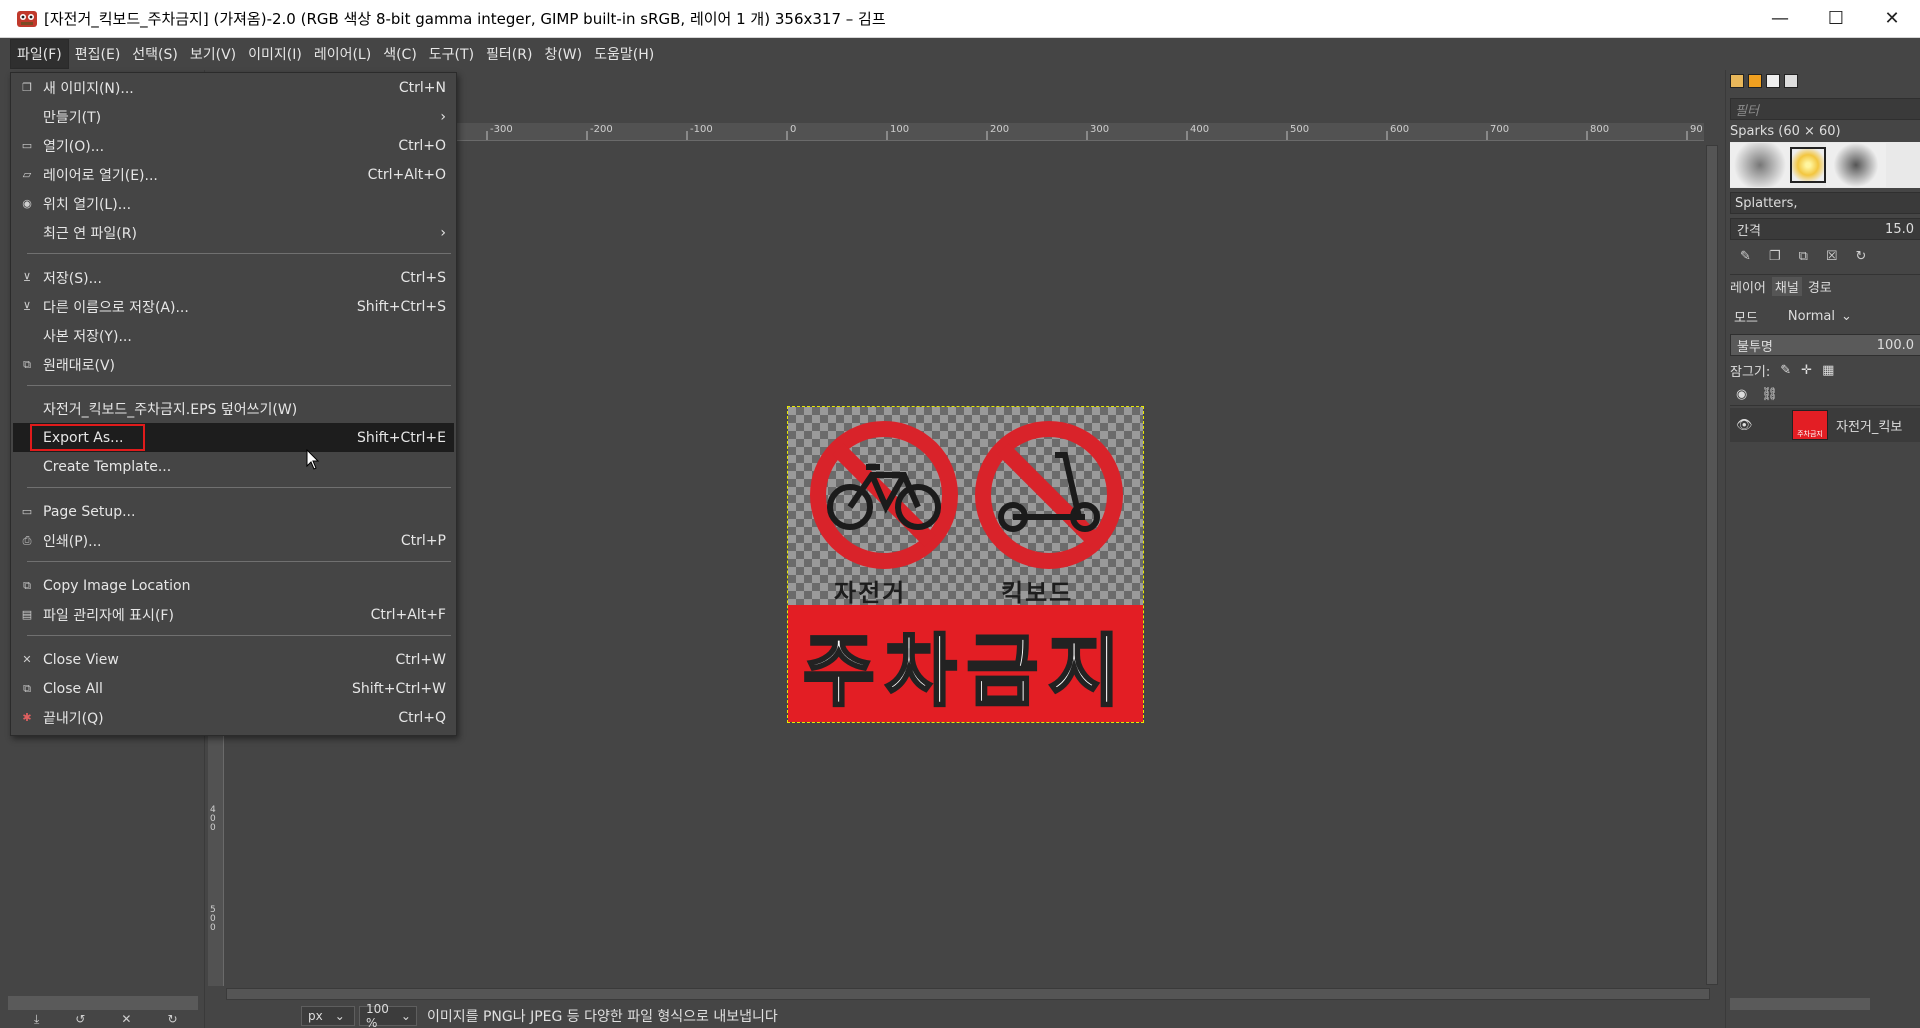  What do you see at coordinates (1748, 286) in the screenshot?
I see `tab-layers: 레이어` at bounding box center [1748, 286].